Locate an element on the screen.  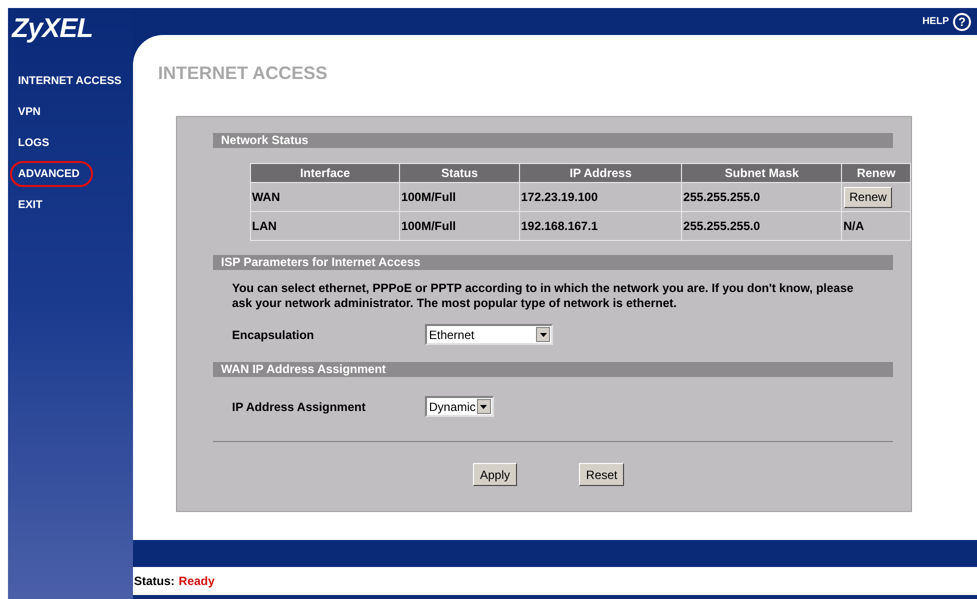
table-cell: LAN is located at coordinates (325, 226).